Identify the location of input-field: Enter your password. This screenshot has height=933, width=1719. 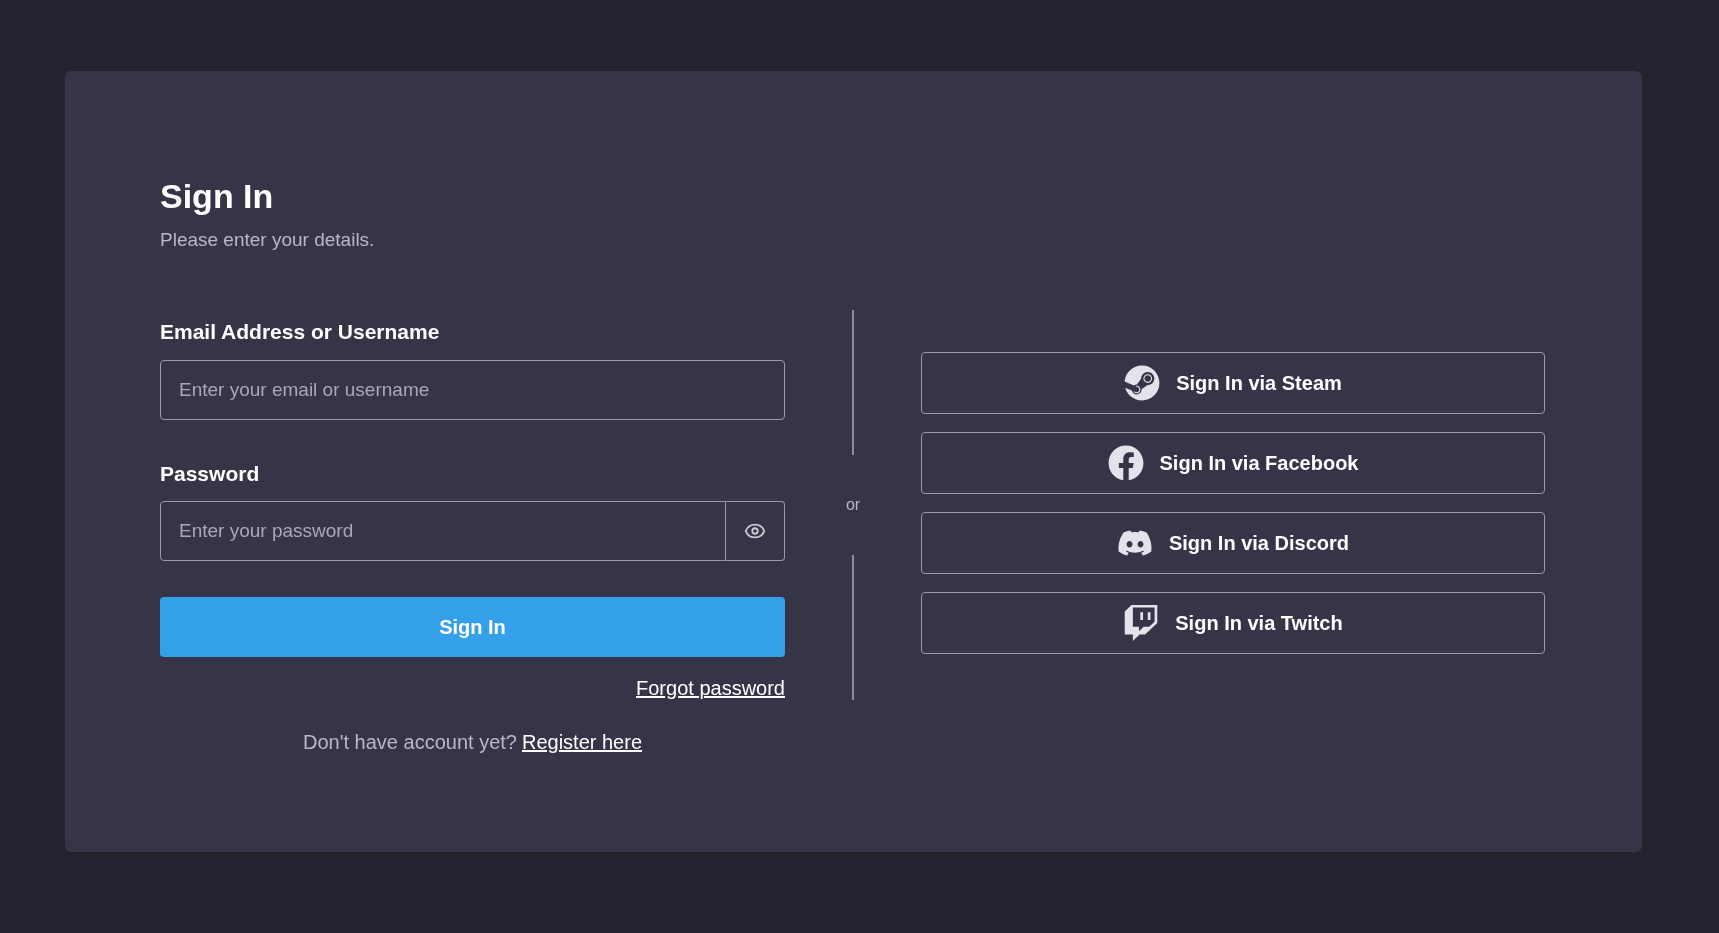
(443, 531).